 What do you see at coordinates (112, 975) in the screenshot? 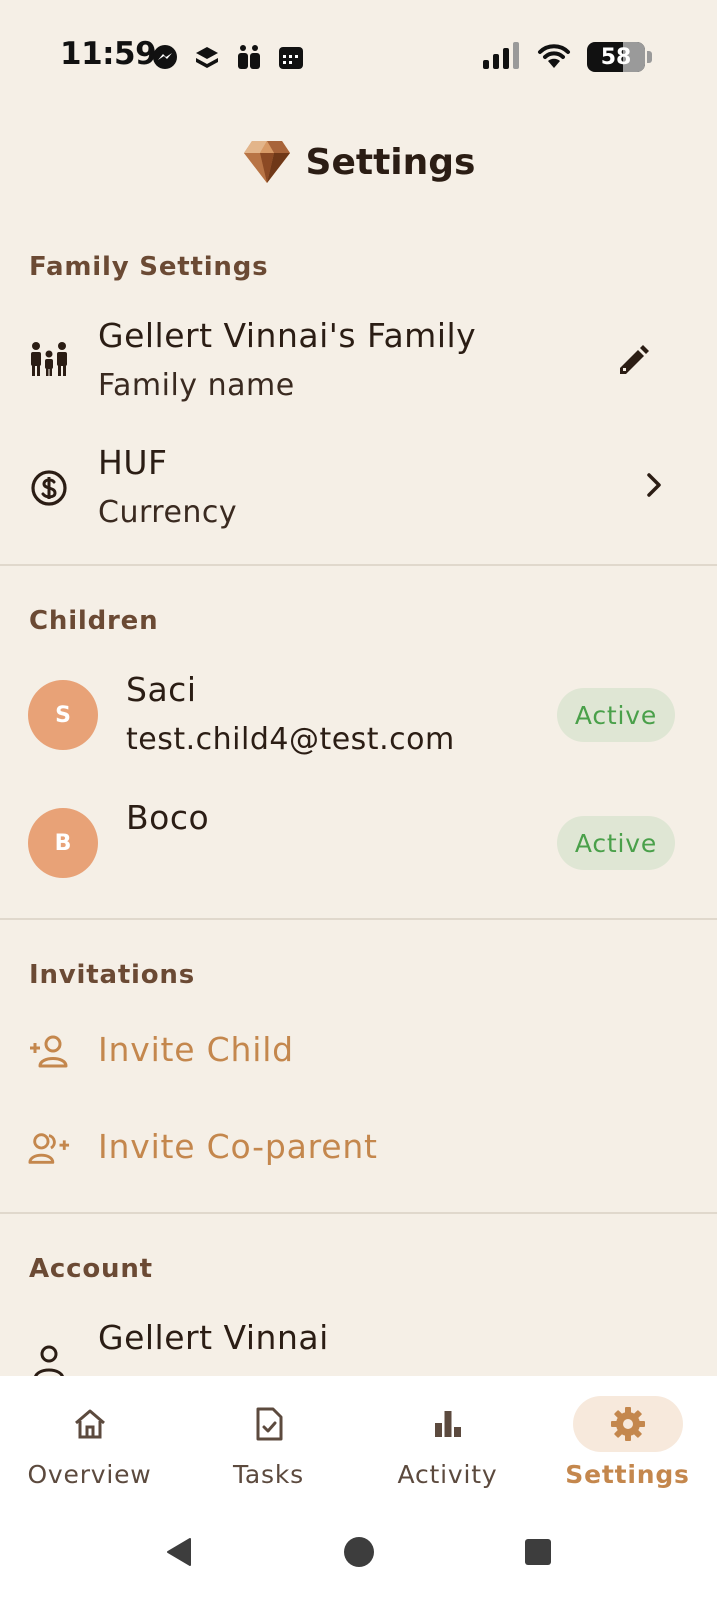
I see `section-header-invitations: Invitations` at bounding box center [112, 975].